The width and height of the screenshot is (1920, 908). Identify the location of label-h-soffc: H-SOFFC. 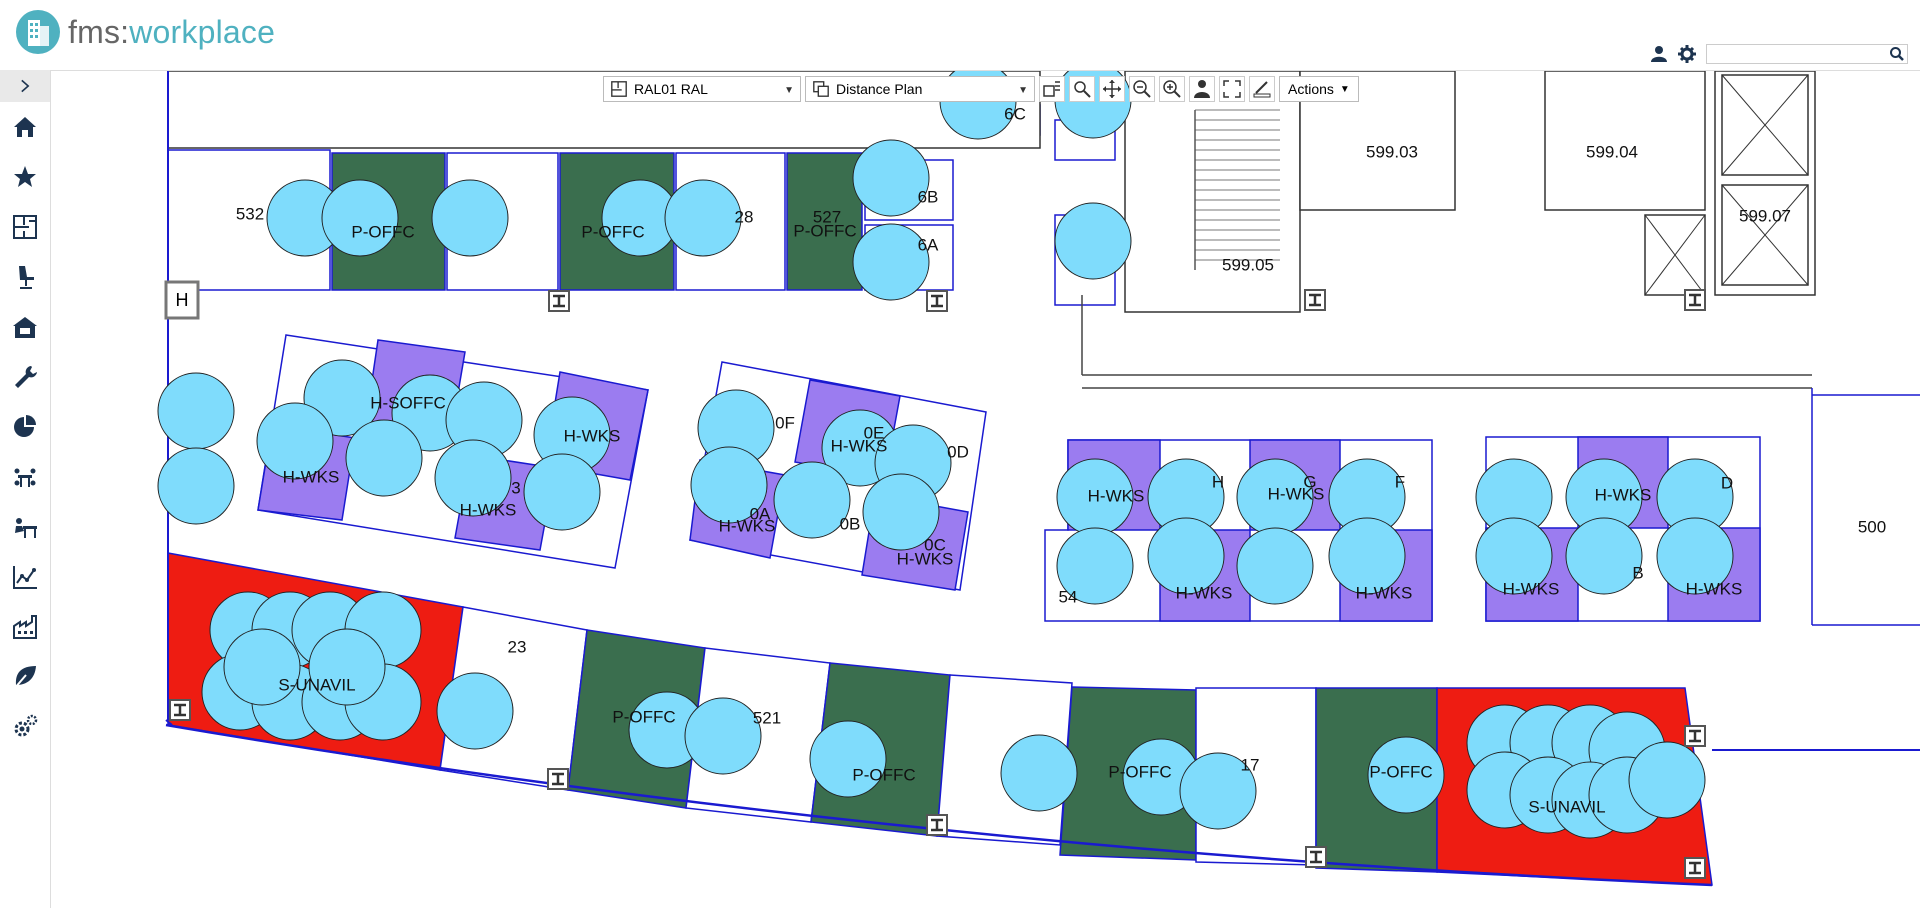
(408, 402).